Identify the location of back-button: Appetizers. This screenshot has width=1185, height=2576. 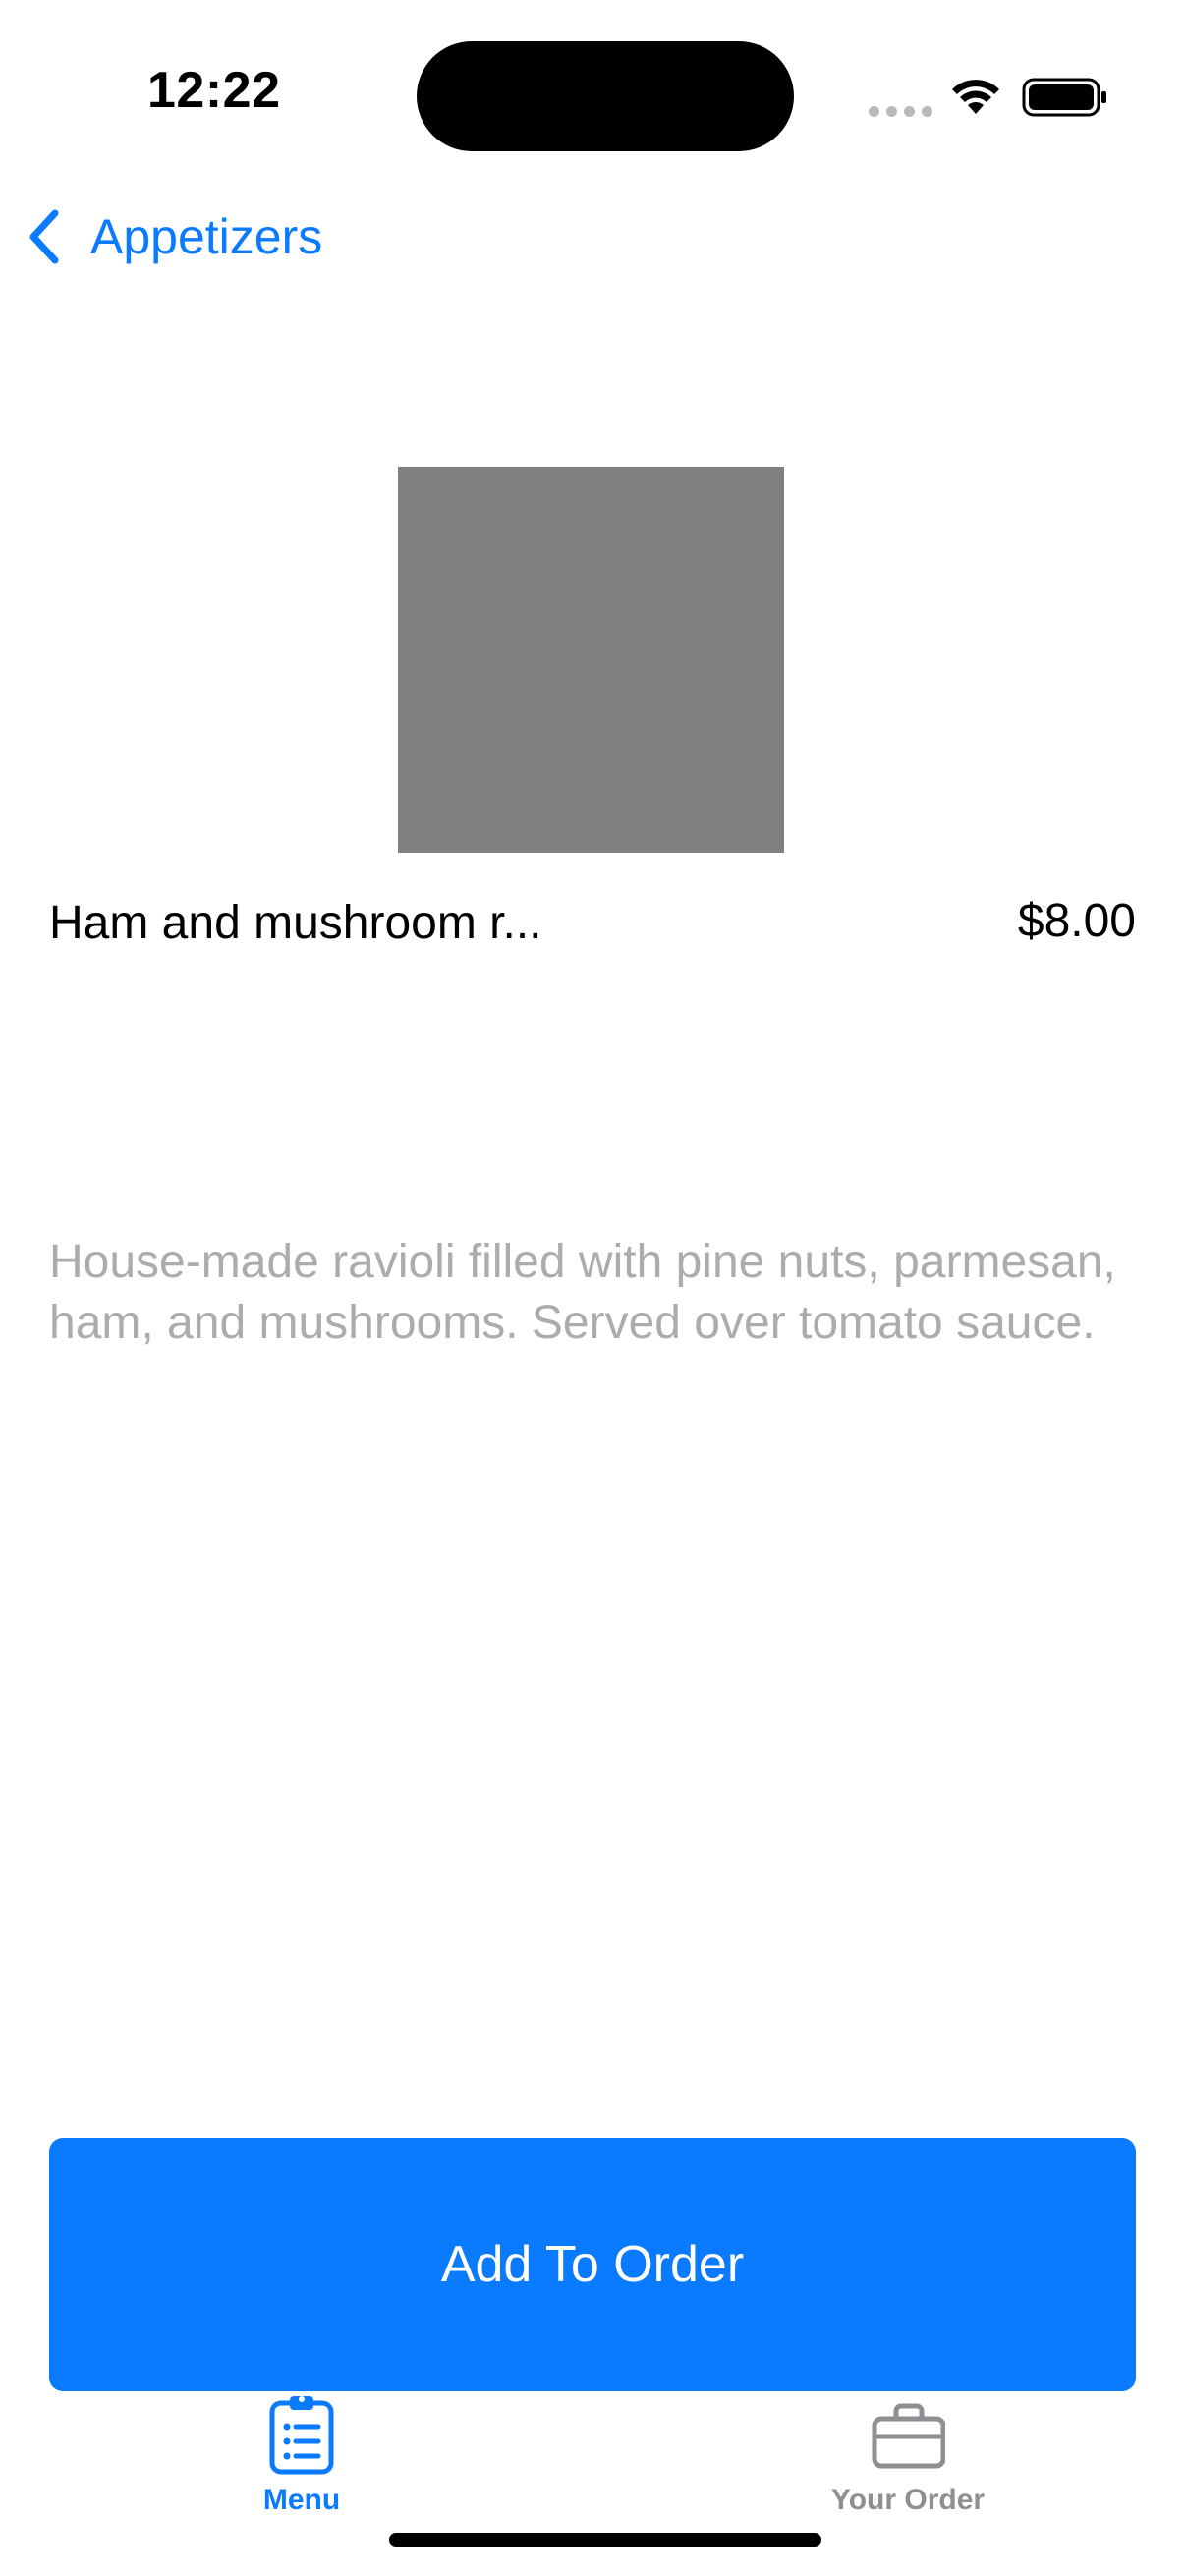
(174, 236).